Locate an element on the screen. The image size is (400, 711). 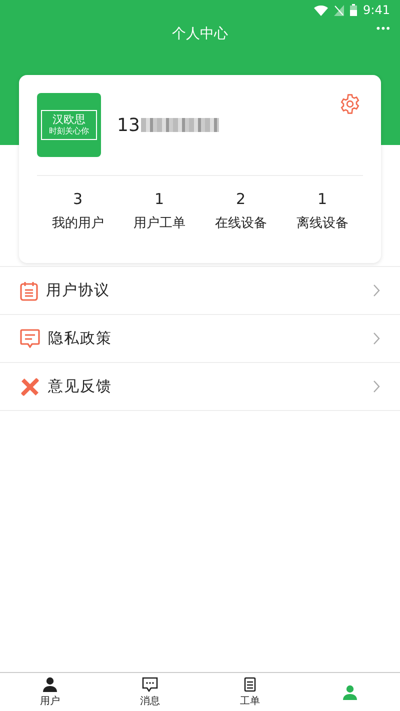
stat-value: 3 is located at coordinates (77, 199).